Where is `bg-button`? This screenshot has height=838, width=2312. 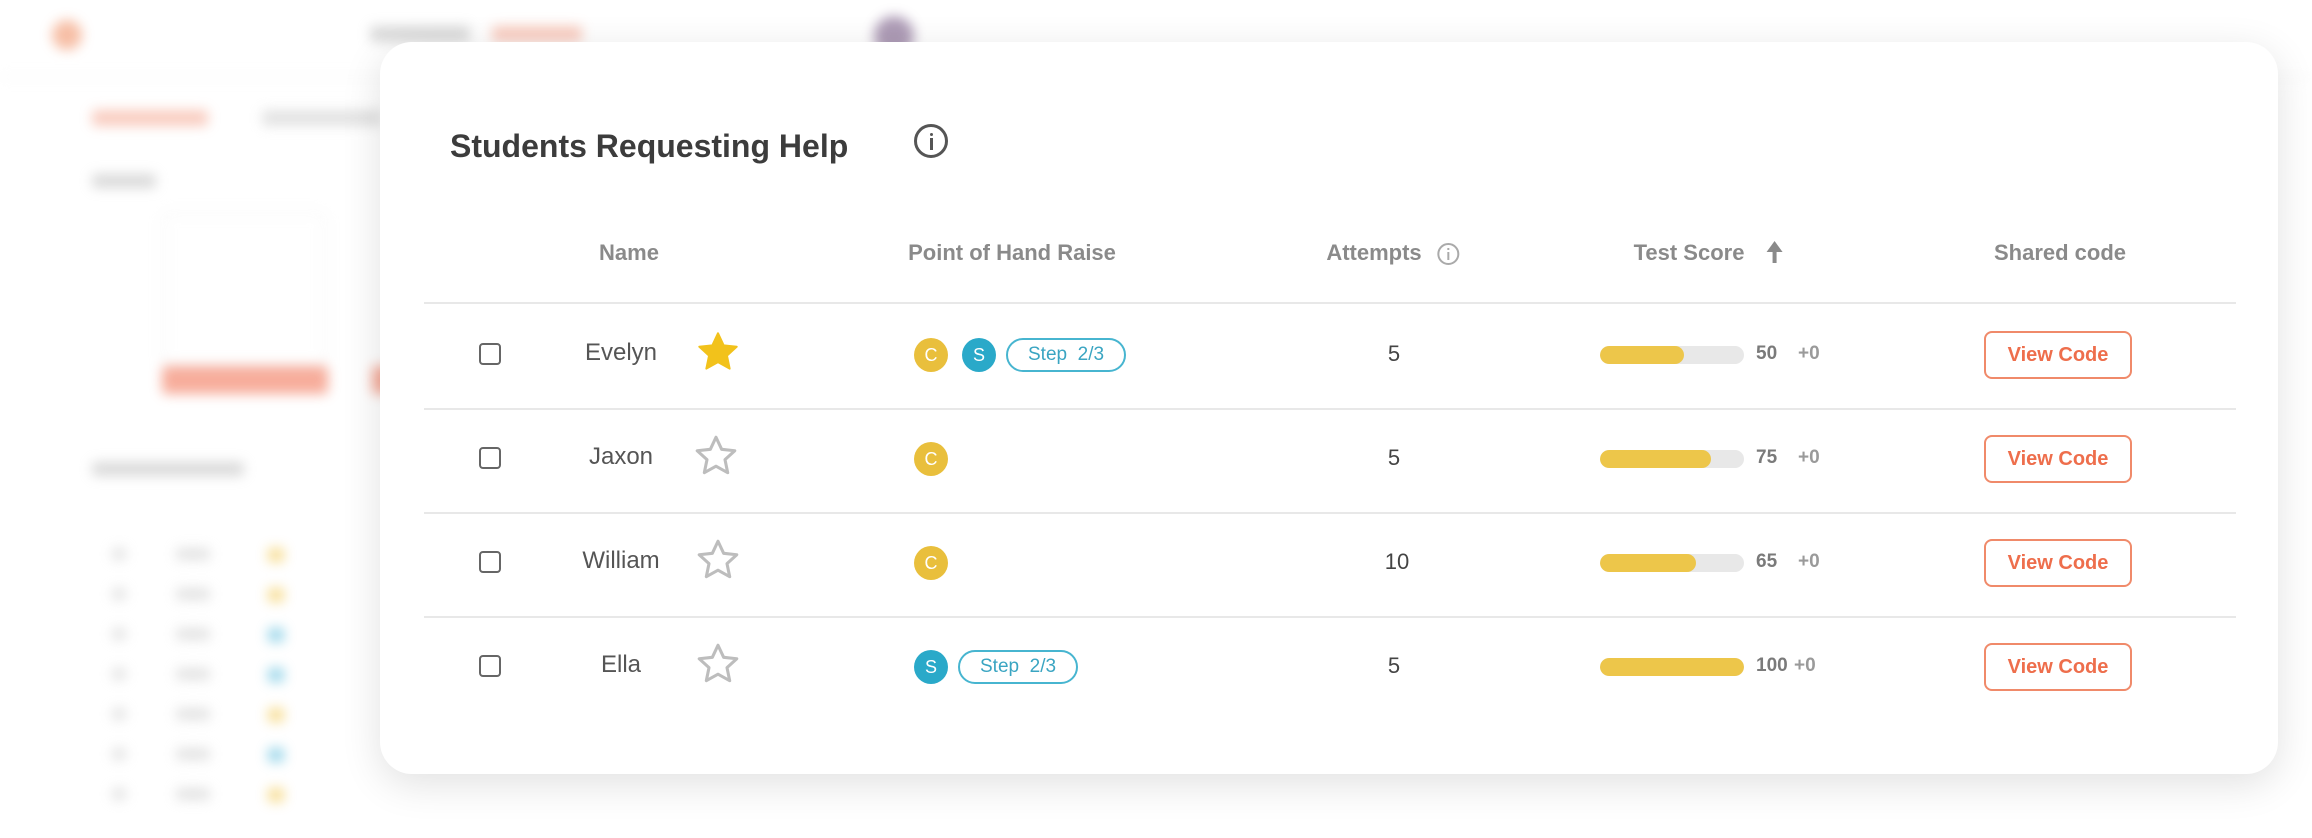
bg-button is located at coordinates (245, 380).